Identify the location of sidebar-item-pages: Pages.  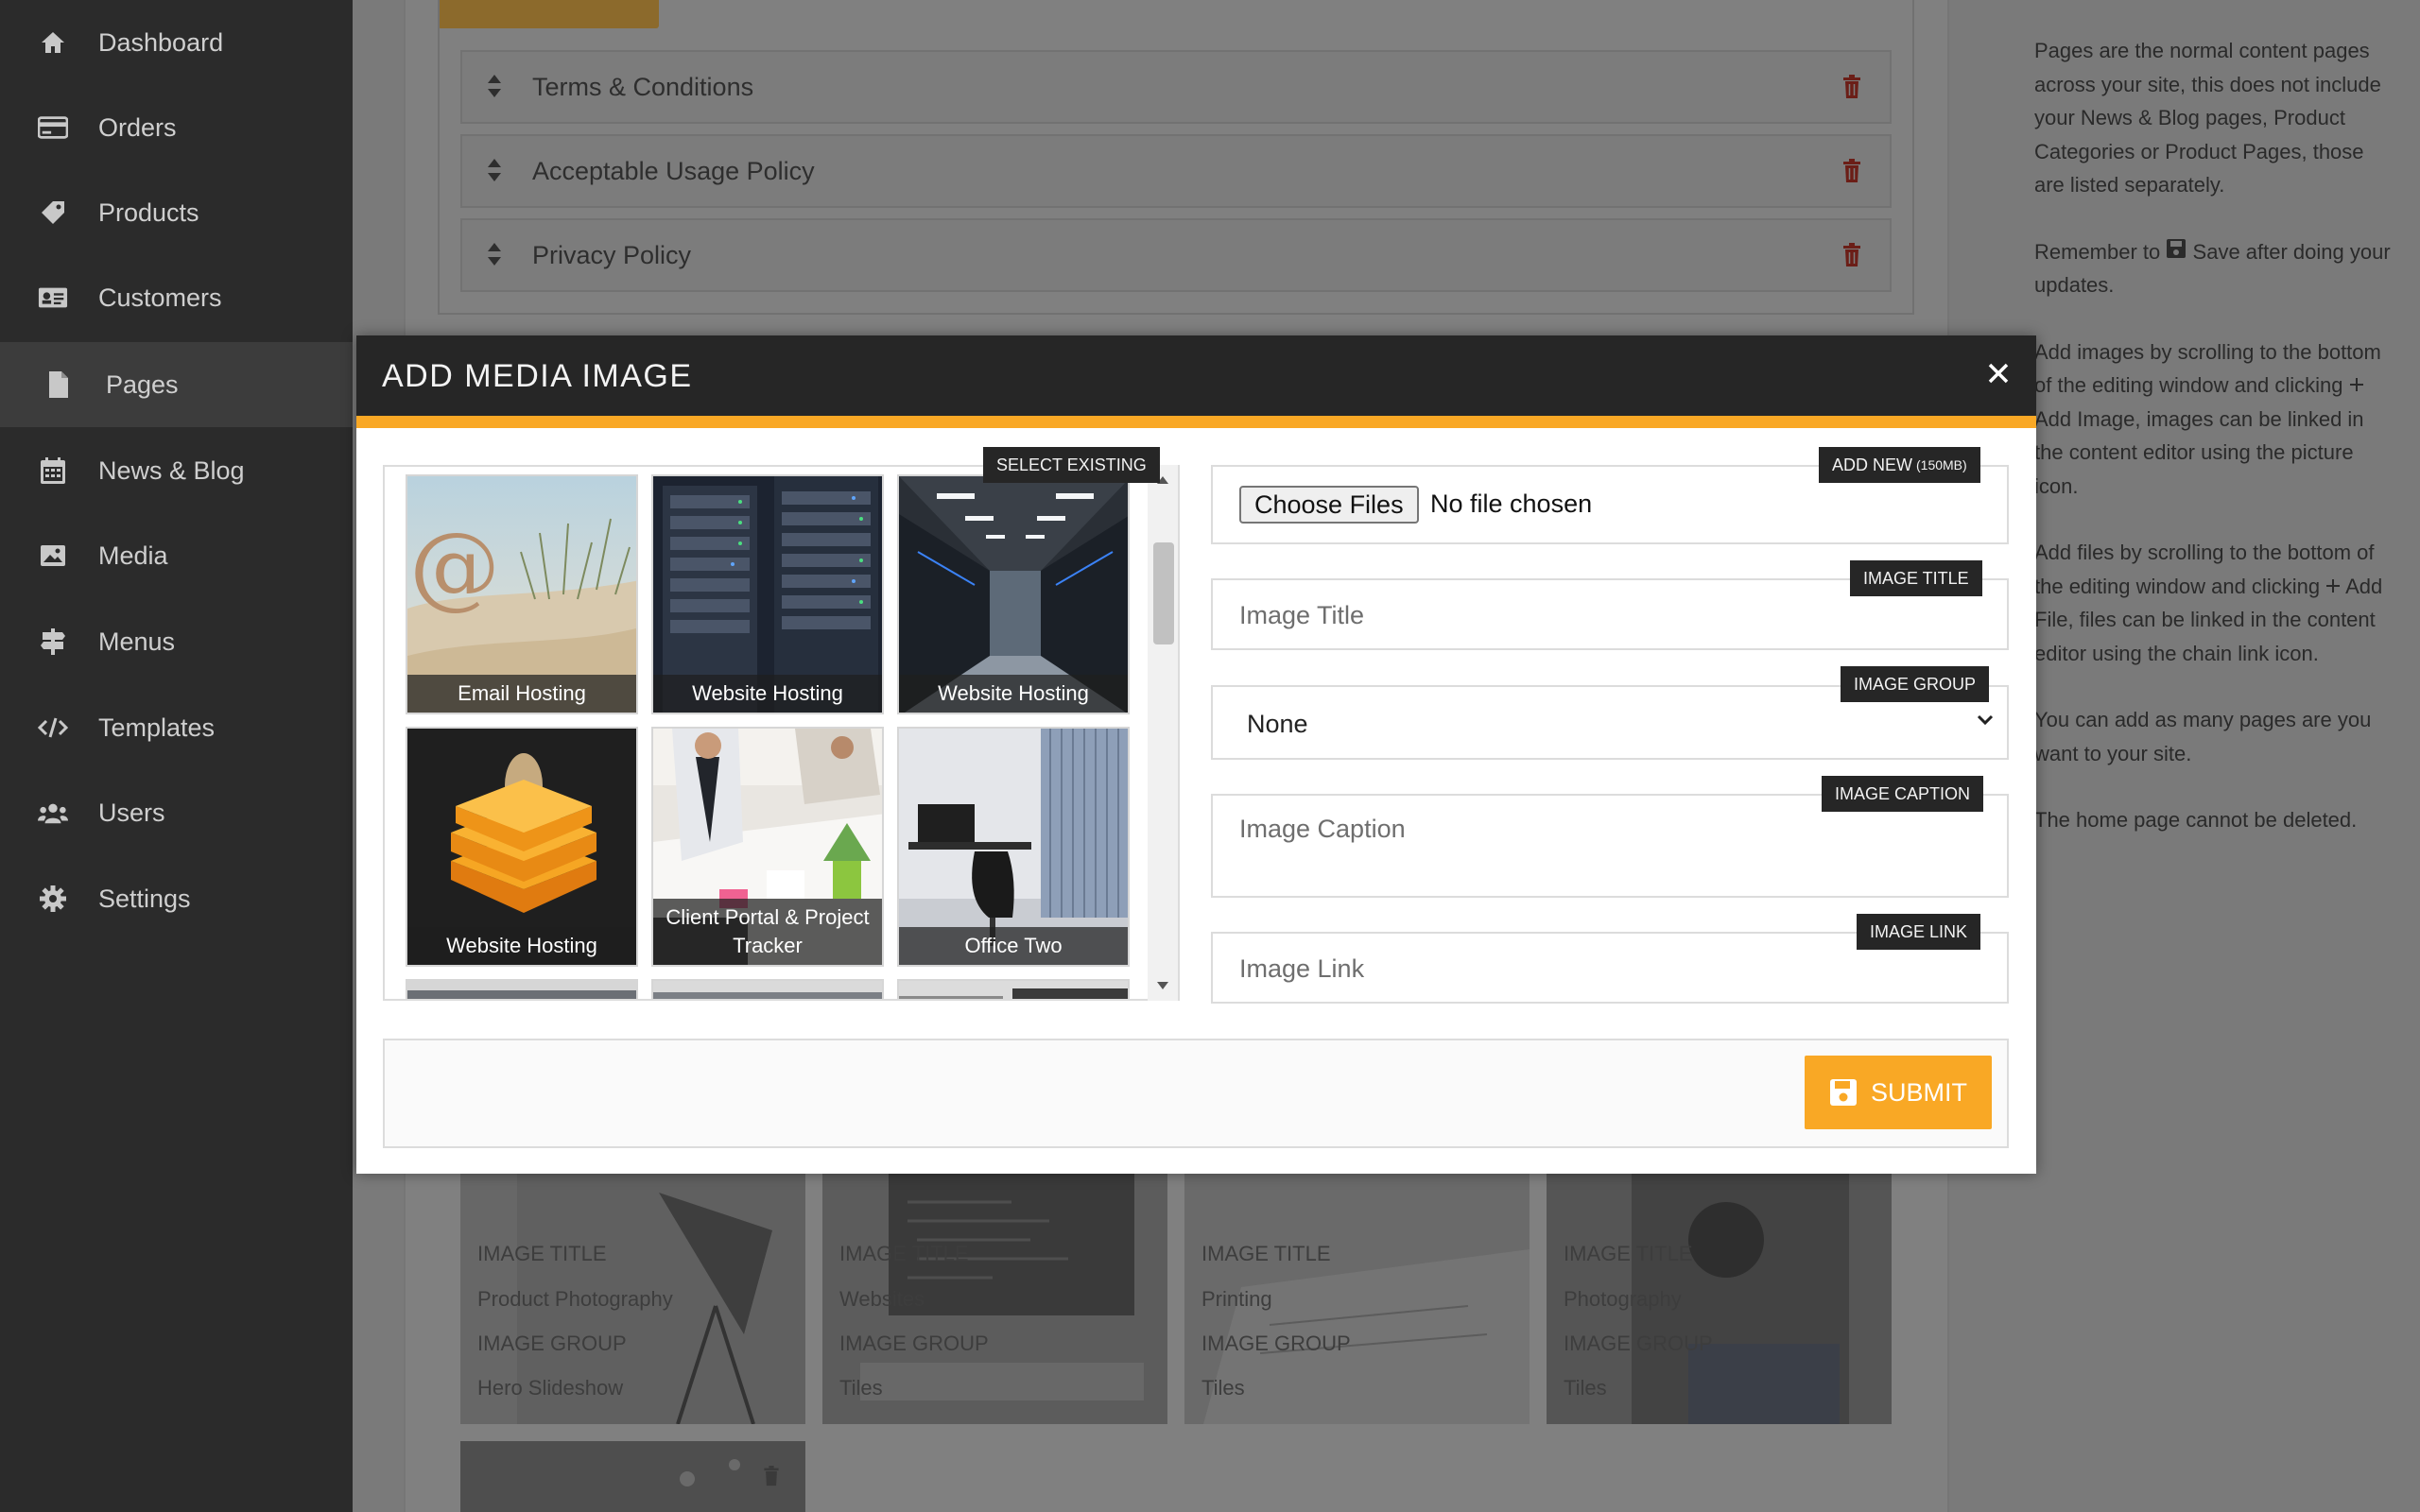
(177, 384).